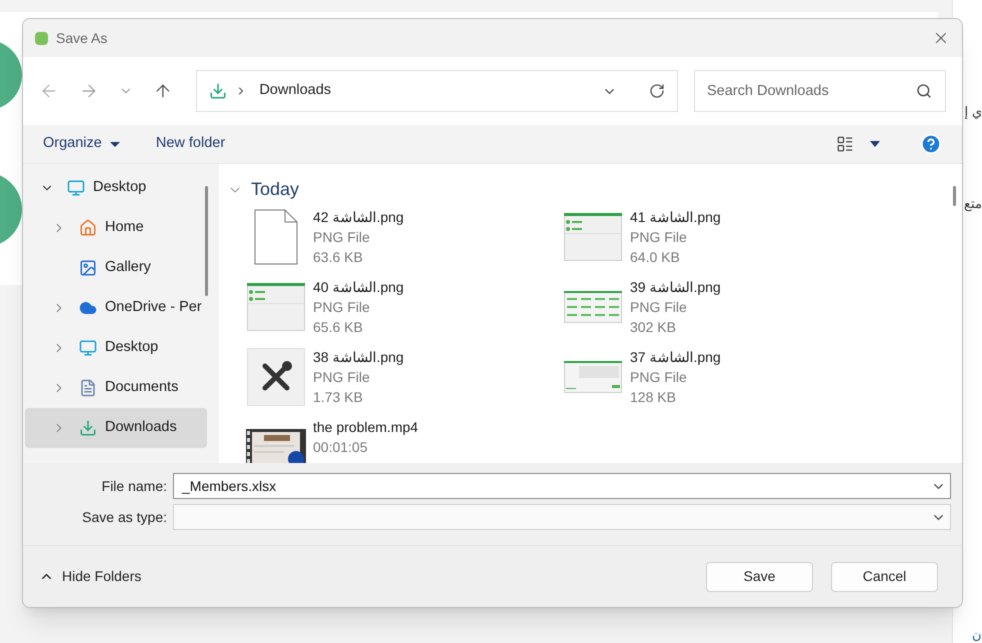 This screenshot has height=643, width=982. I want to click on caret-icon, so click(875, 144).